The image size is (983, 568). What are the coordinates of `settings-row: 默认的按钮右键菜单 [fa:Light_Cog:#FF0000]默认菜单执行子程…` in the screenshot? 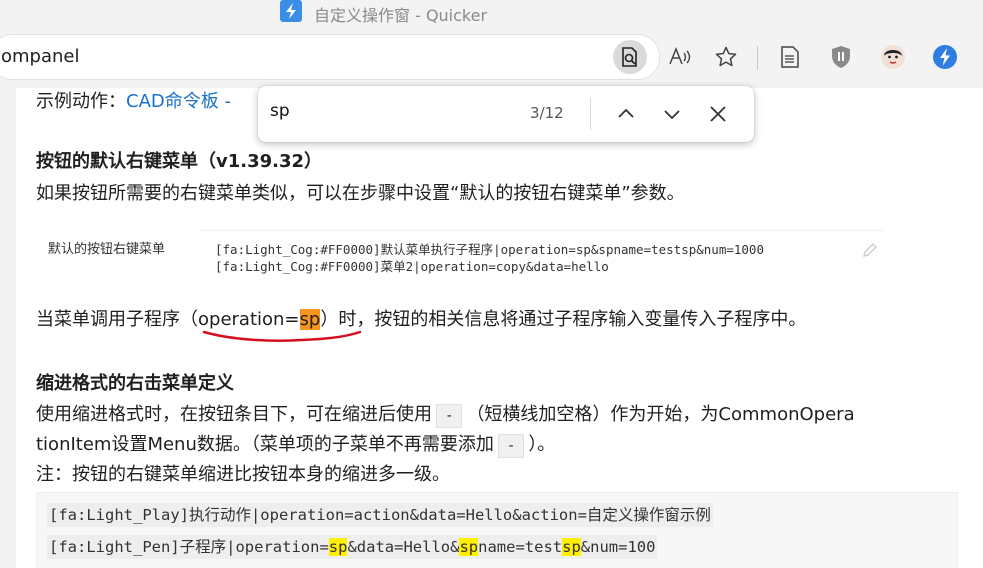 It's located at (459, 257).